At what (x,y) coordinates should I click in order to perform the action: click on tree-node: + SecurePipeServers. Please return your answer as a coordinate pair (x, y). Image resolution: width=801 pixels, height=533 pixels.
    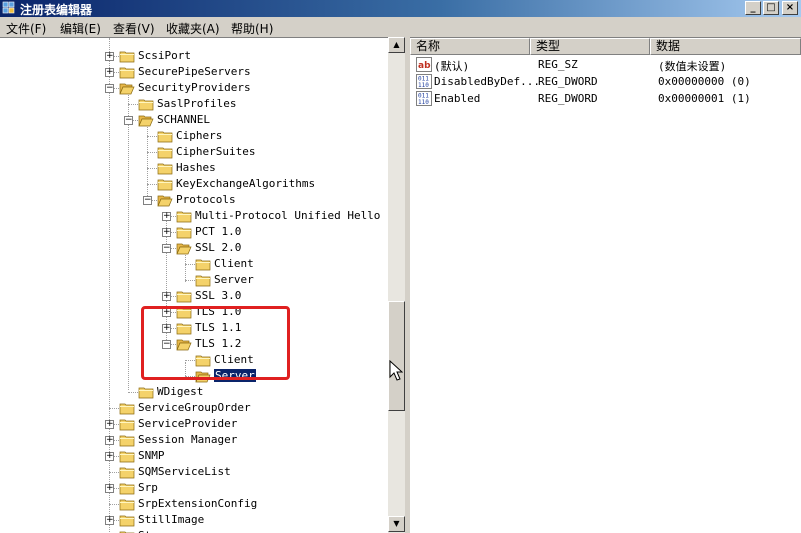
    Looking at the image, I should click on (194, 72).